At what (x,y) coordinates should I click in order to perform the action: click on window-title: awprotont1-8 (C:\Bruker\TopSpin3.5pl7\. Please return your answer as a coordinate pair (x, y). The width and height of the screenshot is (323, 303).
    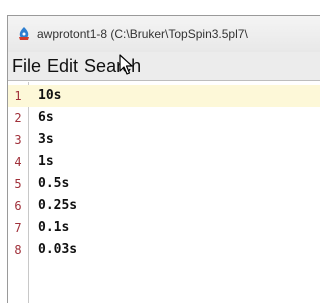
    Looking at the image, I should click on (142, 34).